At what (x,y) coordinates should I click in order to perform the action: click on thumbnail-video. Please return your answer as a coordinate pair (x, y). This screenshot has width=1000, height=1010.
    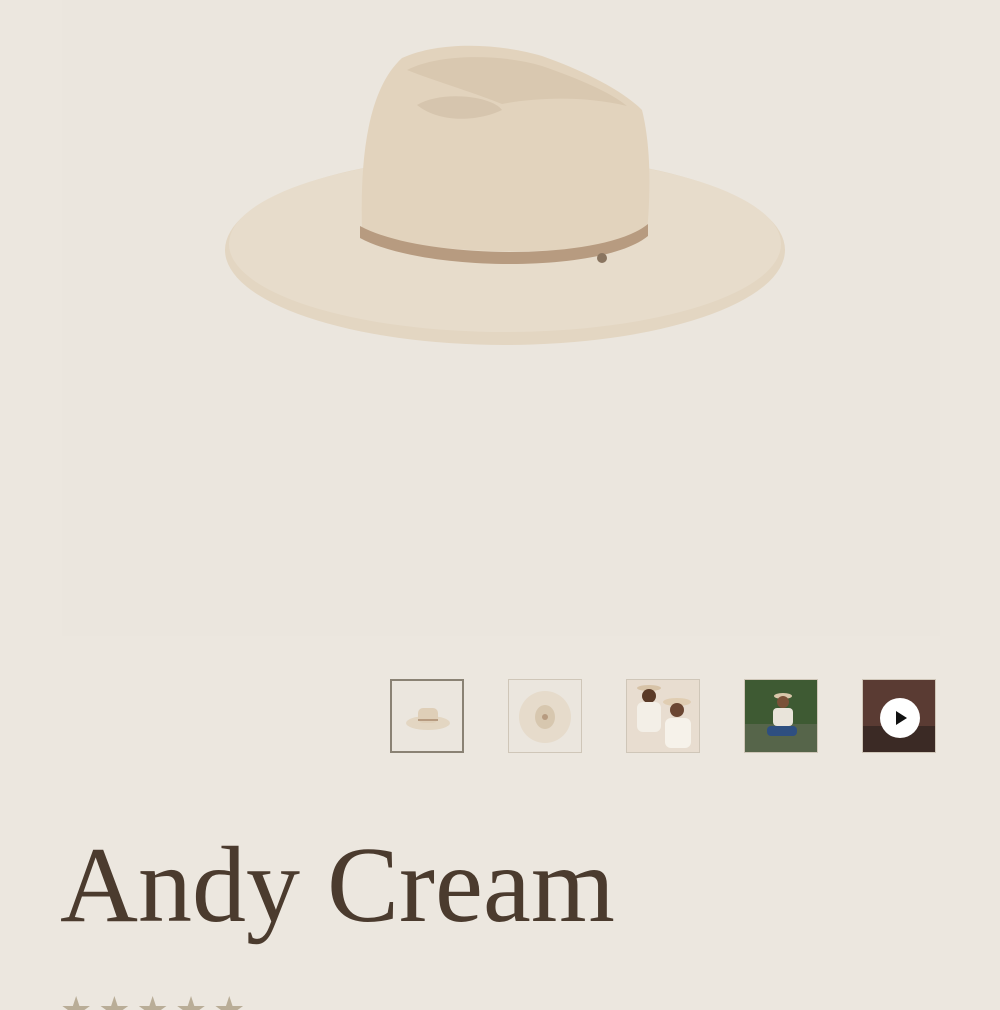
    Looking at the image, I should click on (899, 716).